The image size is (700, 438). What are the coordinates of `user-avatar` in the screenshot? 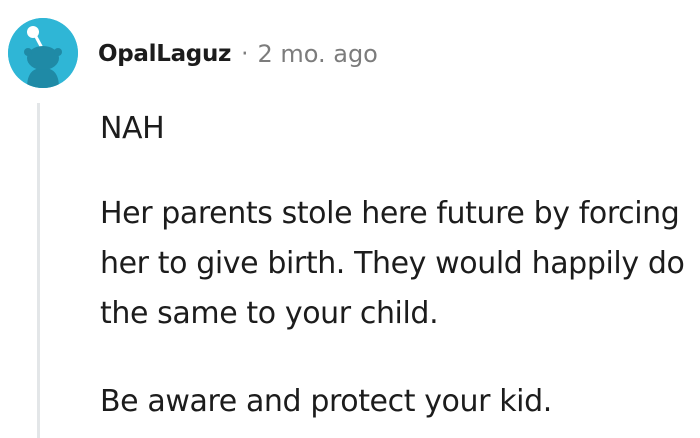 It's located at (43, 53).